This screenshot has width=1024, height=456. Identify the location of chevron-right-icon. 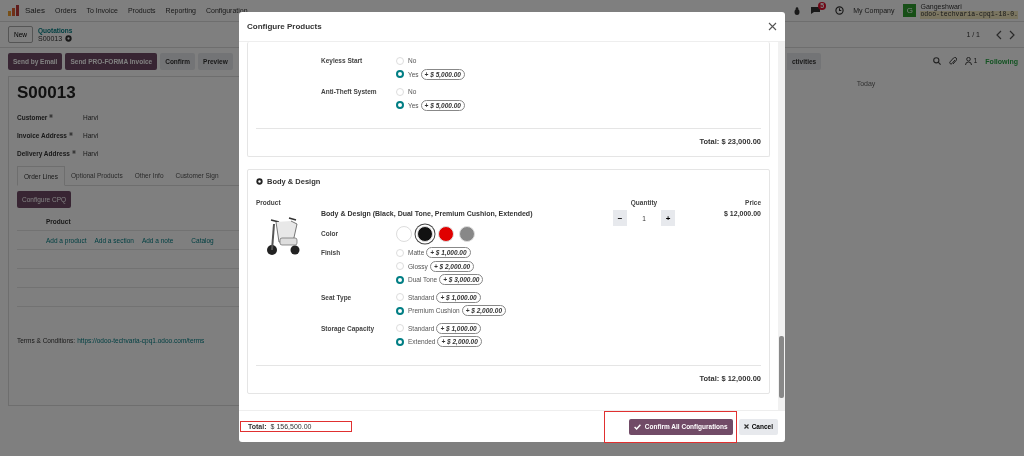
(1012, 34).